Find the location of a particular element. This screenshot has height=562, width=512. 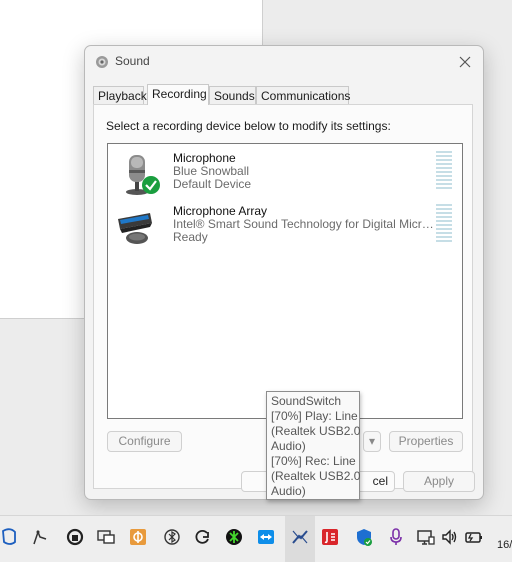

device-status: Default Device is located at coordinates (212, 184).